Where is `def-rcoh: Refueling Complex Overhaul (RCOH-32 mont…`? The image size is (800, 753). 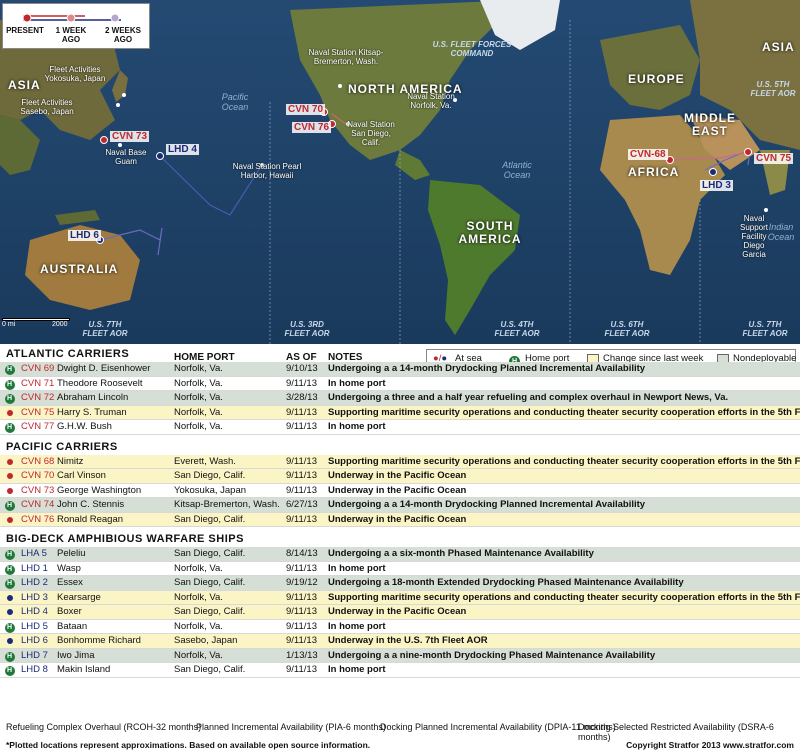 def-rcoh: Refueling Complex Overhaul (RCOH-32 mont… is located at coordinates (104, 727).